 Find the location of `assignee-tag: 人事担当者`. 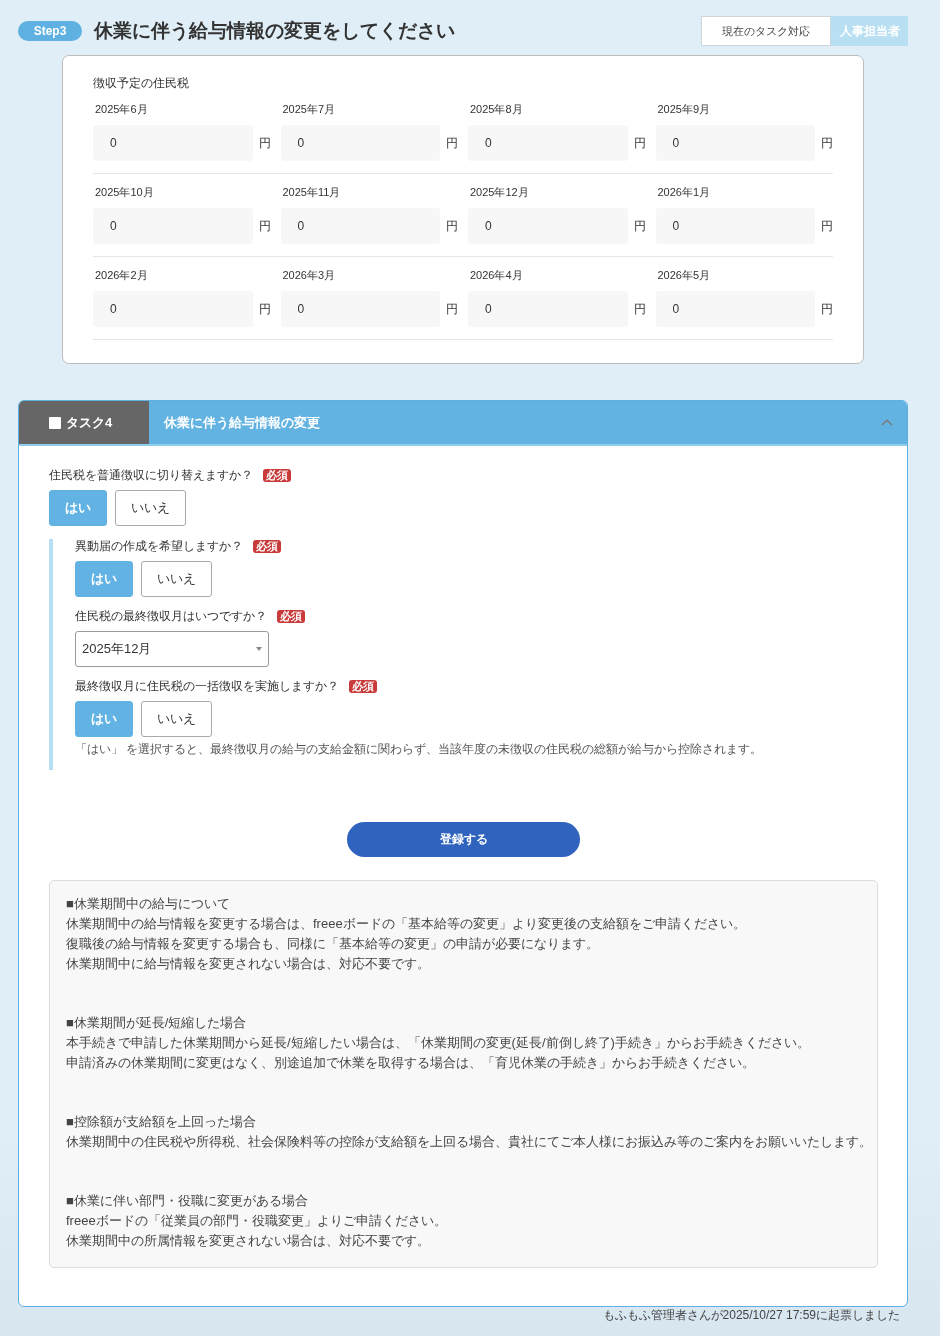

assignee-tag: 人事担当者 is located at coordinates (869, 31).